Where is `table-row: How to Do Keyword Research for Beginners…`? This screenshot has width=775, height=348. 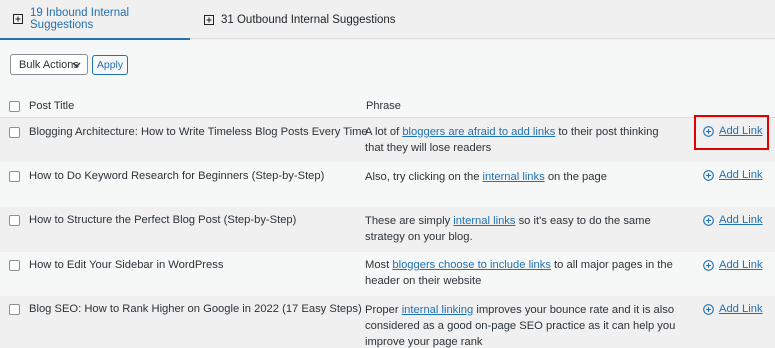 table-row: How to Do Keyword Research for Beginners… is located at coordinates (387, 184).